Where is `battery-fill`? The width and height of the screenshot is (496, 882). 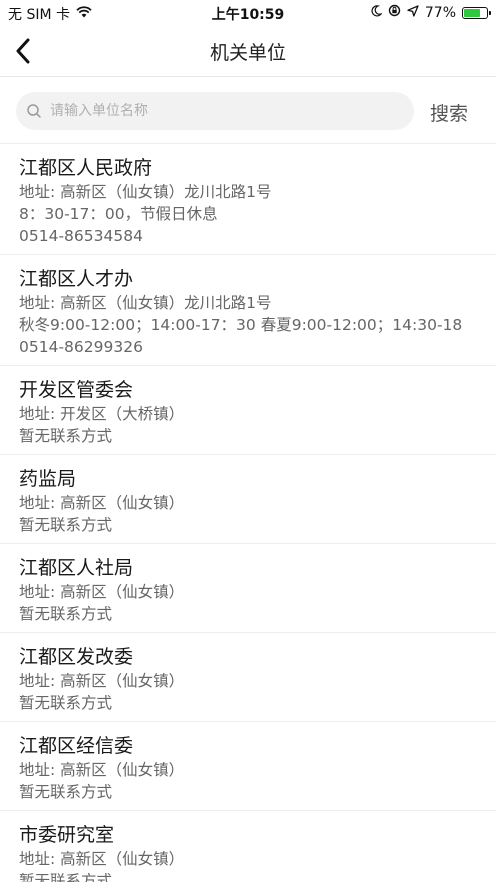 battery-fill is located at coordinates (472, 12).